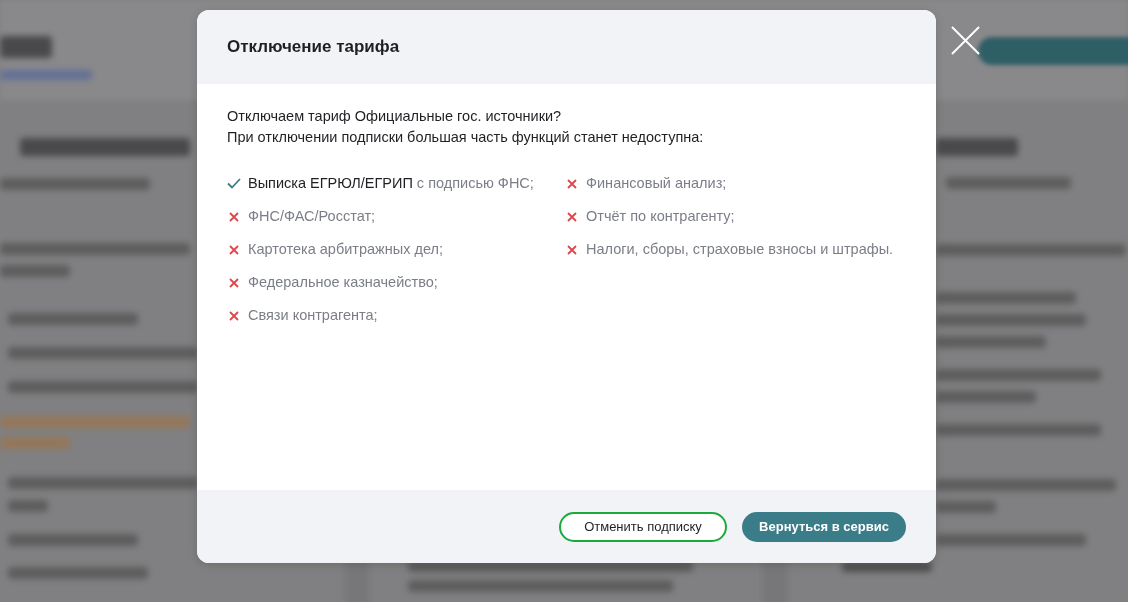 This screenshot has width=1128, height=602. What do you see at coordinates (660, 216) in the screenshot?
I see `feature-text: Отчёт по контрагенту;` at bounding box center [660, 216].